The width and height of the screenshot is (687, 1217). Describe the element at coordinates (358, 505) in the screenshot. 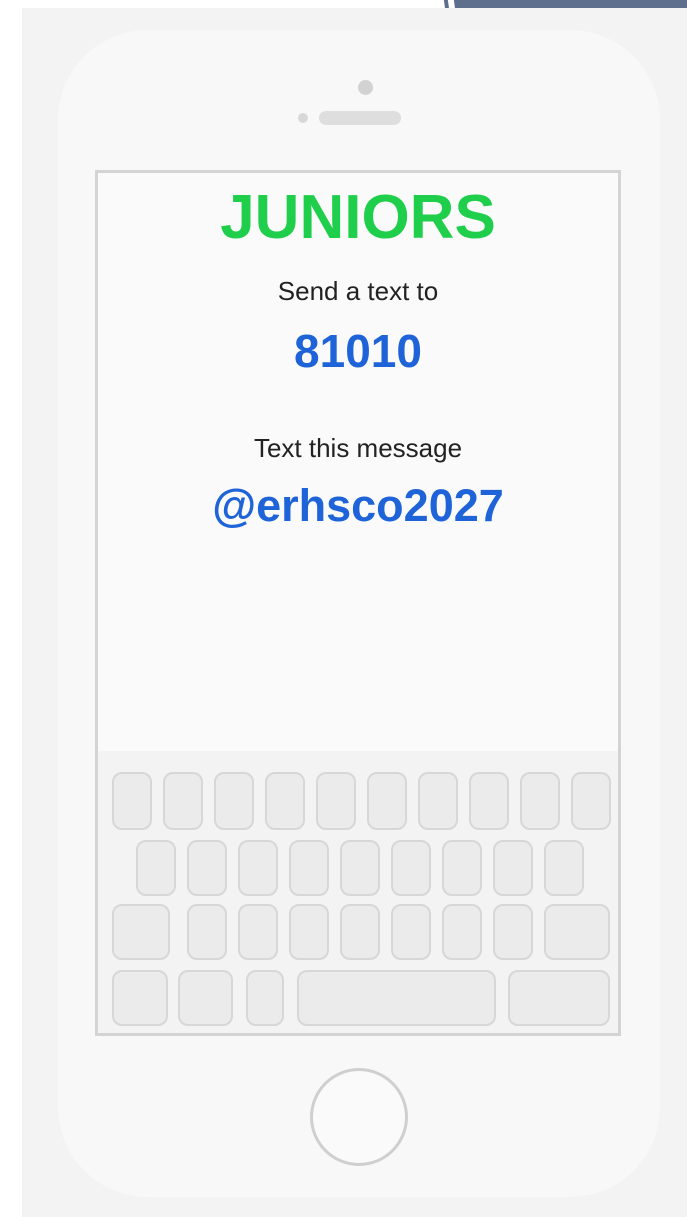

I see `message-code: @erhsco2027` at that location.